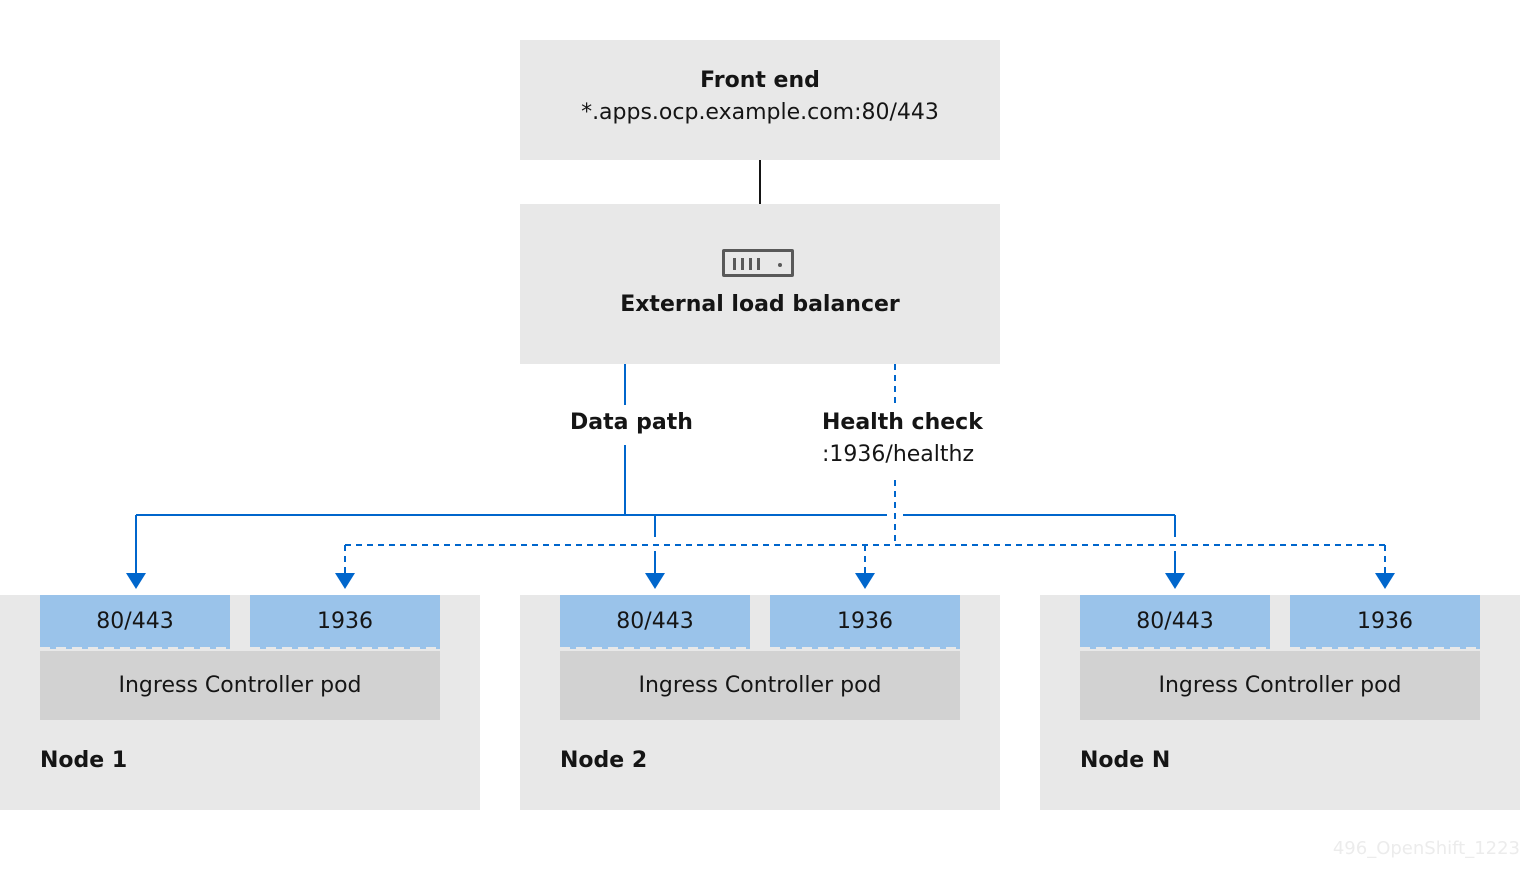 Image resolution: width=1520 pixels, height=891 pixels. Describe the element at coordinates (604, 760) in the screenshot. I see `node-label: Node 2` at that location.